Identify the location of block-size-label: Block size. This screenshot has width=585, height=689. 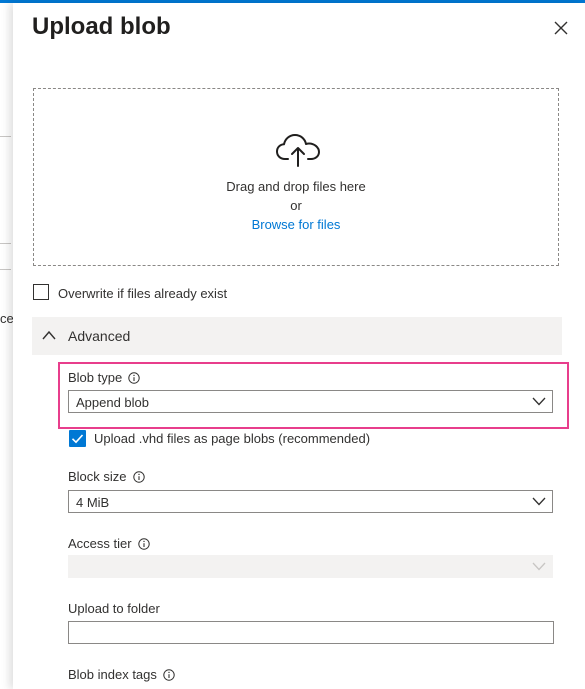
(106, 476).